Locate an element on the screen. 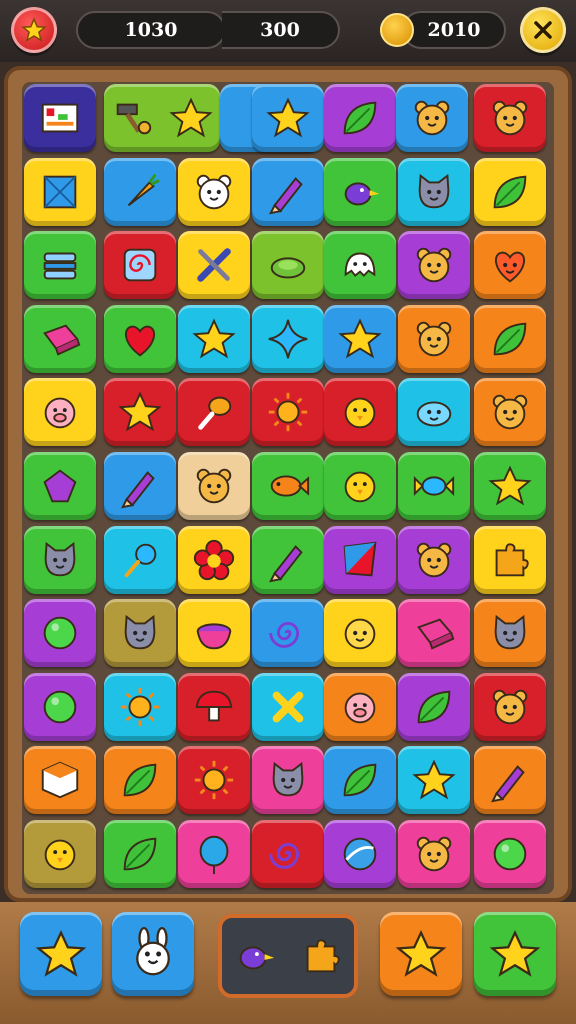 Image resolution: width=576 pixels, height=1024 pixels. close-button is located at coordinates (543, 30).